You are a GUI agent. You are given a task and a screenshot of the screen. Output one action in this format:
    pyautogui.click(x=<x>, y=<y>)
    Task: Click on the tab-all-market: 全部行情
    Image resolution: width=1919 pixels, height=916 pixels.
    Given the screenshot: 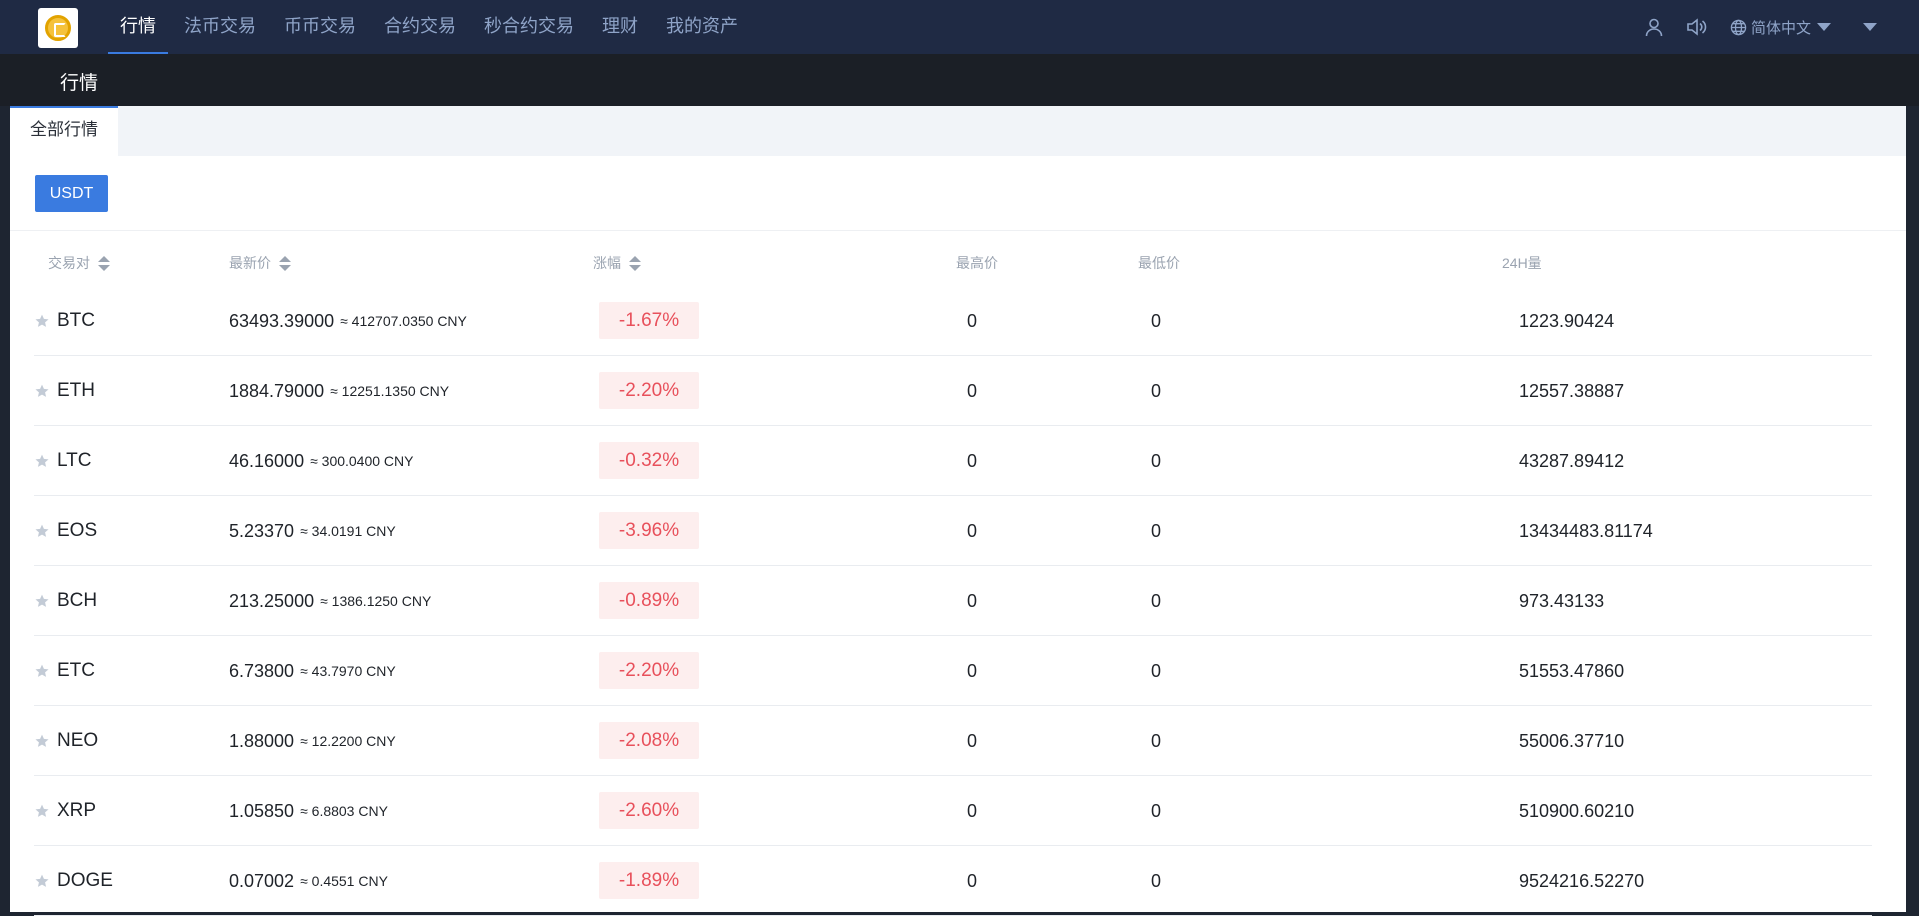 What is the action you would take?
    pyautogui.click(x=64, y=131)
    